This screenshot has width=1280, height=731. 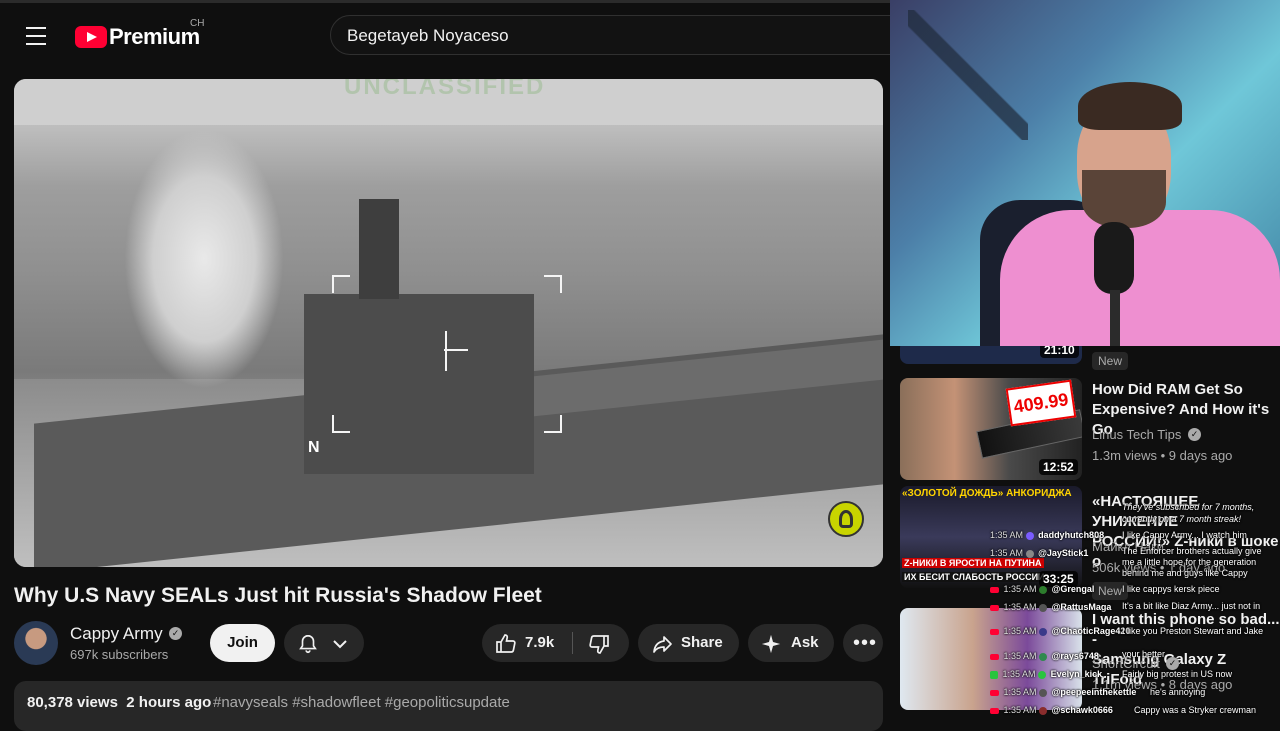 What do you see at coordinates (846, 519) in the screenshot?
I see `channel-watermark-icon` at bounding box center [846, 519].